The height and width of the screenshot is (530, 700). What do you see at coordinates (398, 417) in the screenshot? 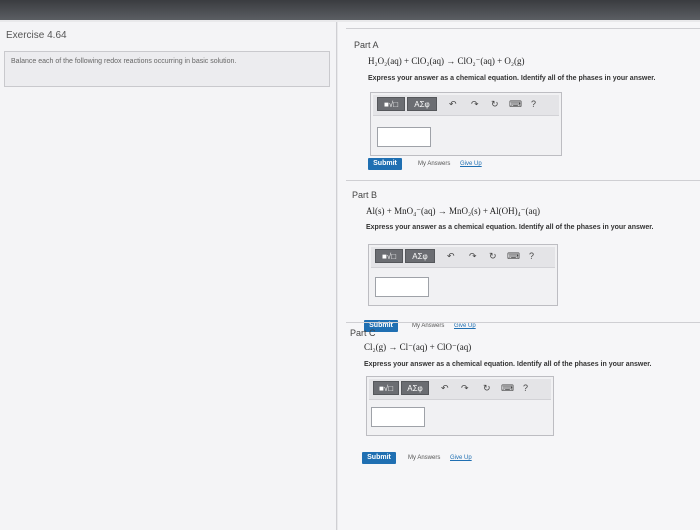
I see `part-c-answer-input` at bounding box center [398, 417].